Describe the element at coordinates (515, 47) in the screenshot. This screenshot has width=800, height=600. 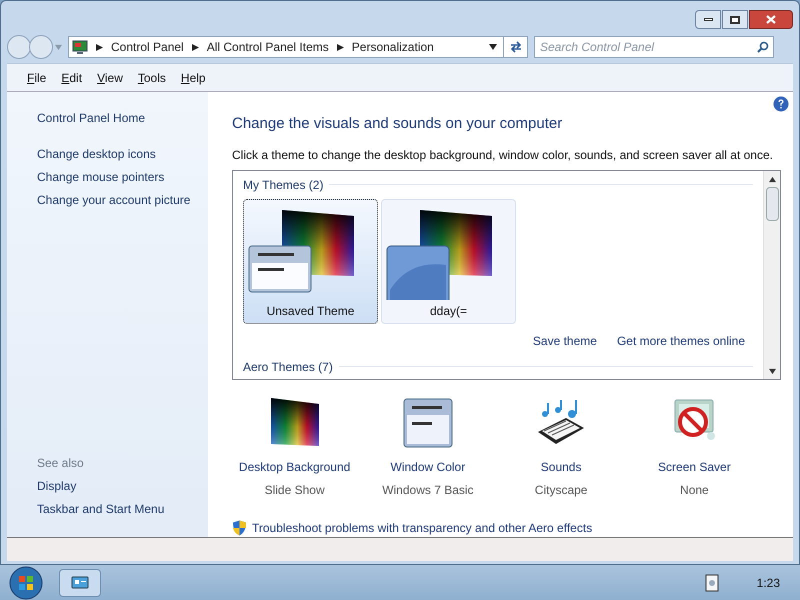
I see `refresh-icon` at that location.